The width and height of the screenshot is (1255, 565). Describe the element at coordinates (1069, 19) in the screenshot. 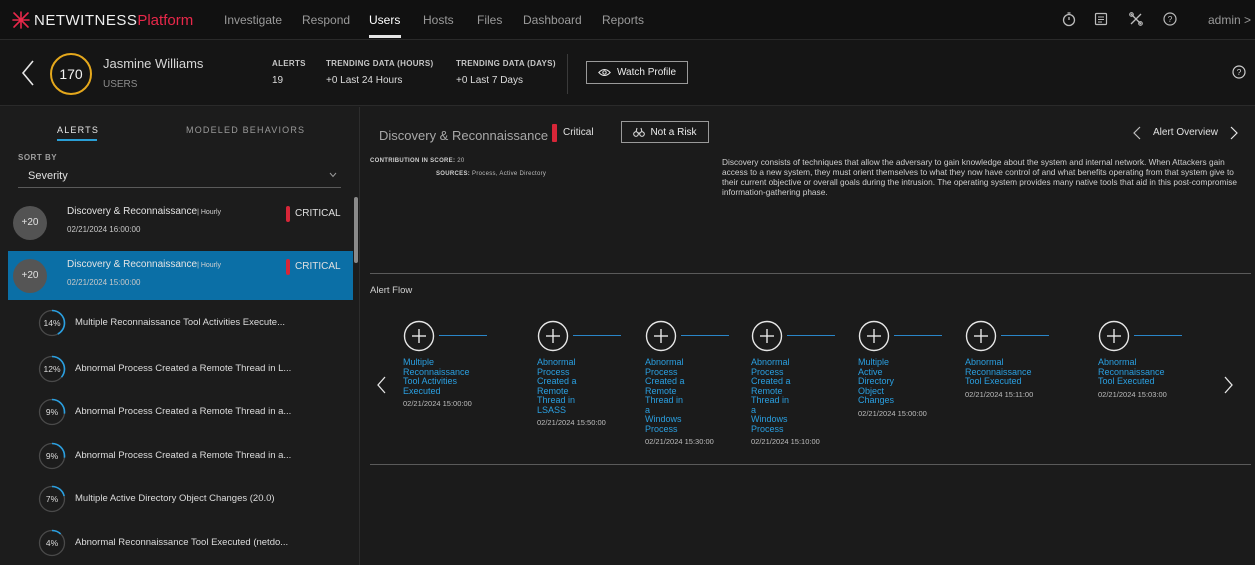

I see `stopwatch-icon` at that location.